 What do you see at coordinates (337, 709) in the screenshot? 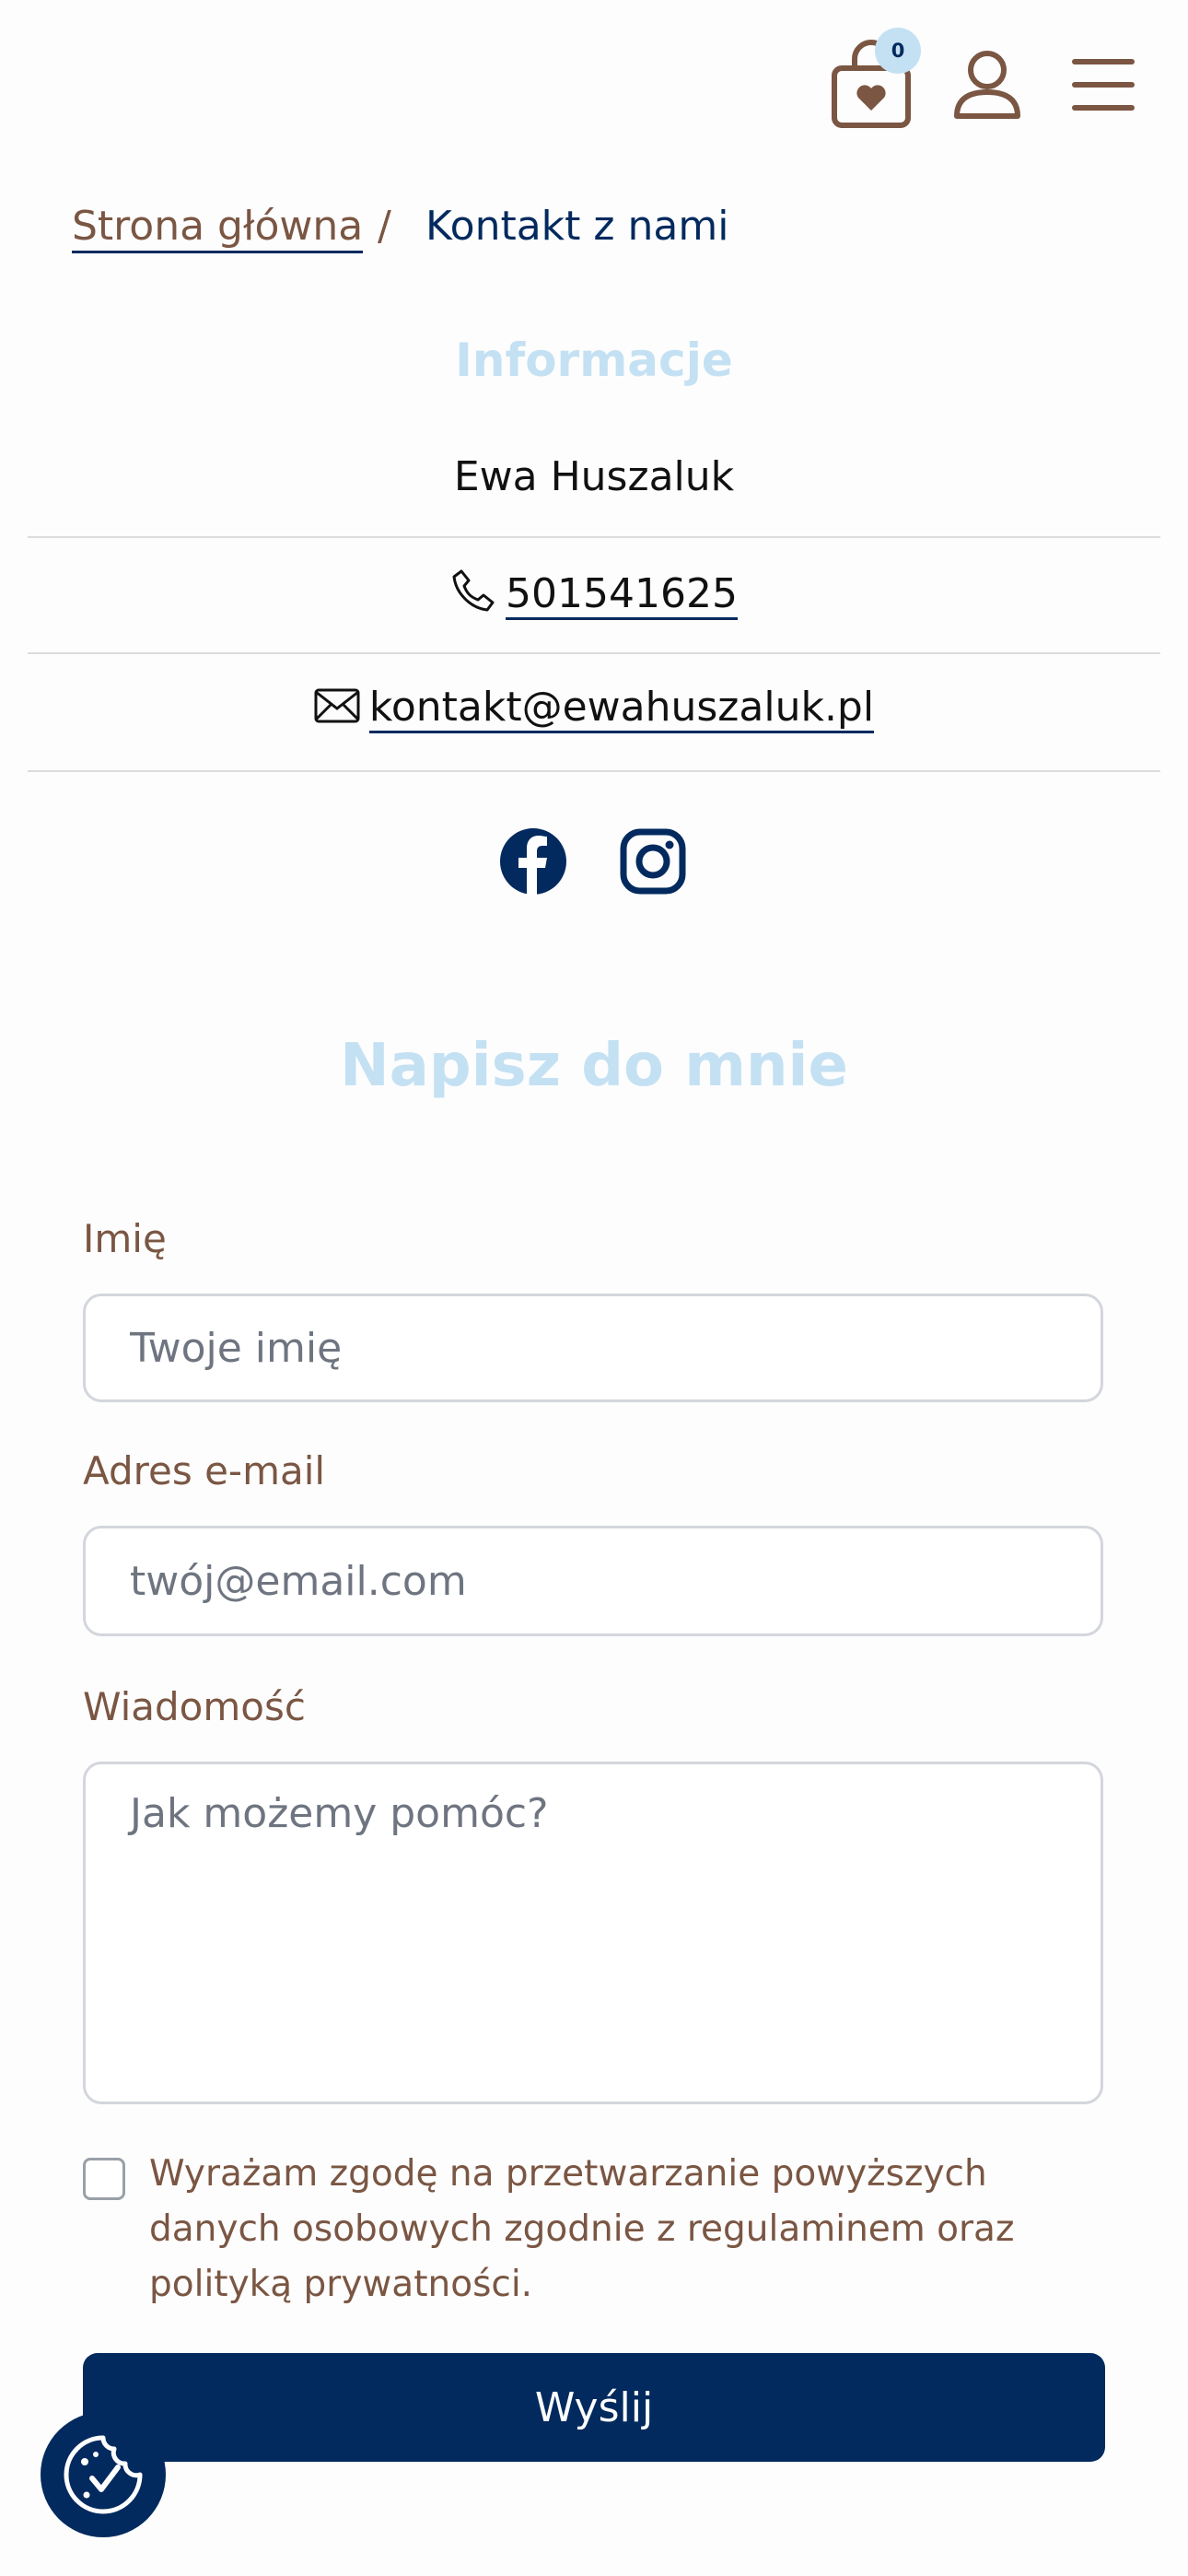
I see `envelope-icon` at bounding box center [337, 709].